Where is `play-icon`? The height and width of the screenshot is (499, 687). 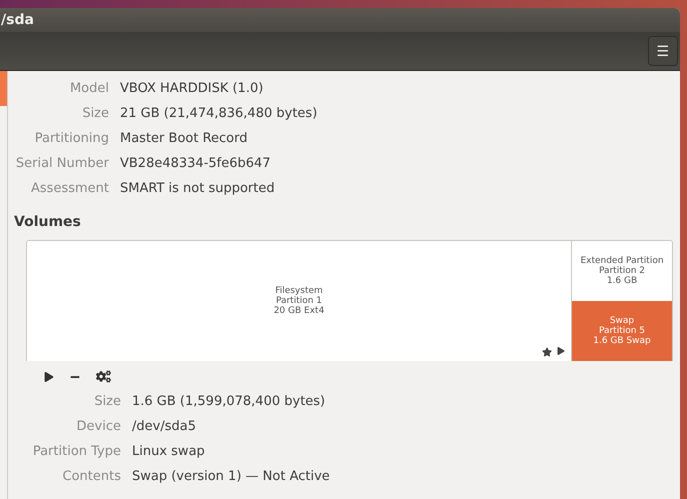
play-icon is located at coordinates (49, 377).